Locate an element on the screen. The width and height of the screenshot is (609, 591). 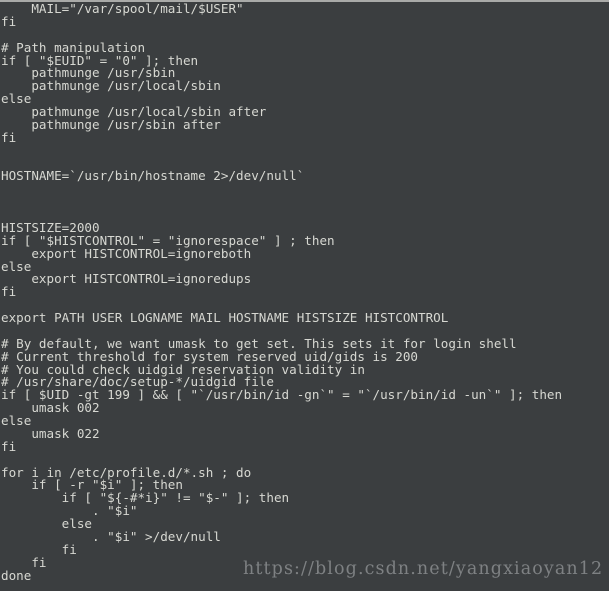
code-line: pathmunge /usr/sbin after is located at coordinates (111, 124).